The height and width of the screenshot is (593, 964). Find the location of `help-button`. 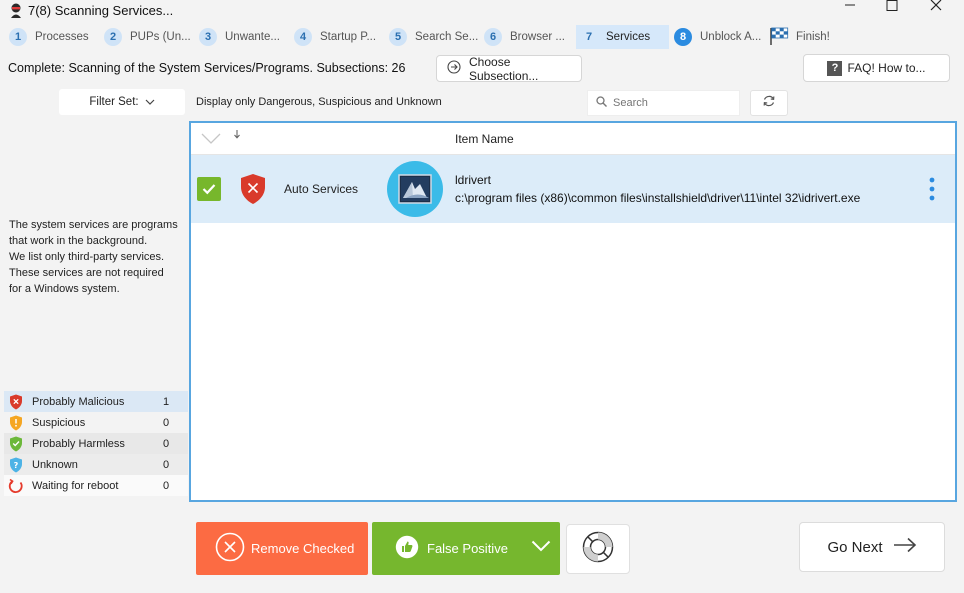

help-button is located at coordinates (598, 549).